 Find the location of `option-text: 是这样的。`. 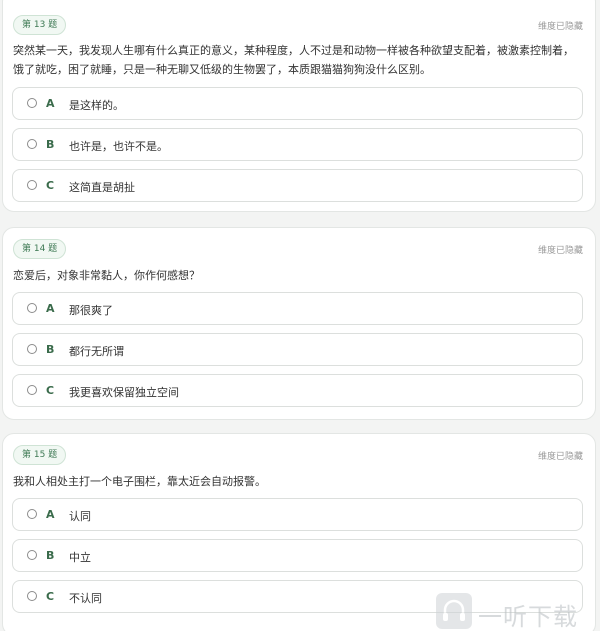

option-text: 是这样的。 is located at coordinates (96, 105).